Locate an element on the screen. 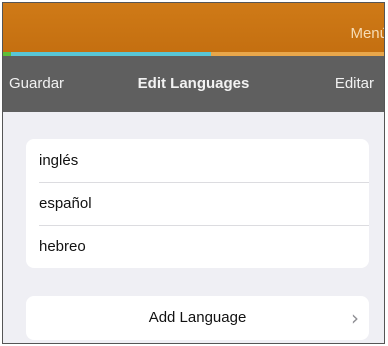  add-language-button: Add Language › is located at coordinates (197, 318).